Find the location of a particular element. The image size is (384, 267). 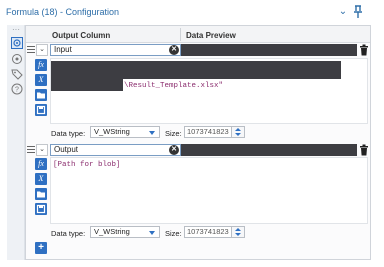

output-field-input: Output is located at coordinates (115, 150).